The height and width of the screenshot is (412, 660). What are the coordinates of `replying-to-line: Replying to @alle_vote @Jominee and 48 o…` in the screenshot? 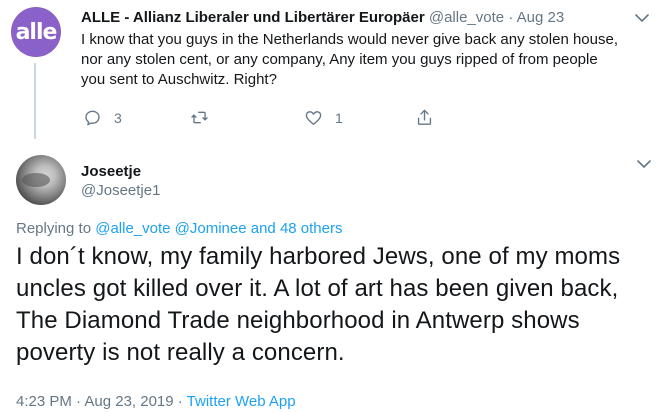 It's located at (179, 229).